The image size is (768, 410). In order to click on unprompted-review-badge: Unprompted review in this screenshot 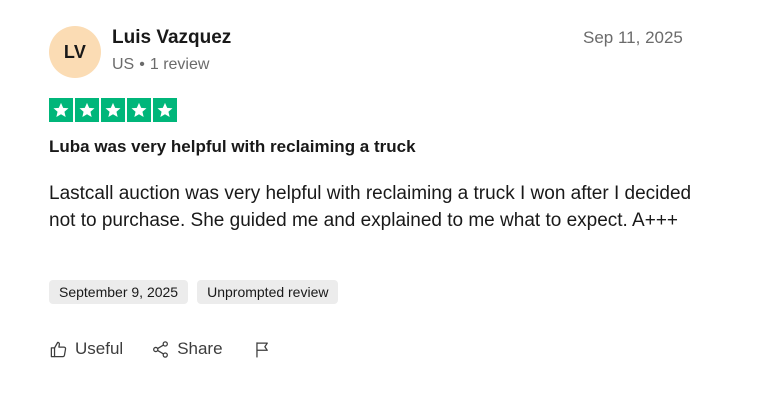, I will do `click(268, 292)`.